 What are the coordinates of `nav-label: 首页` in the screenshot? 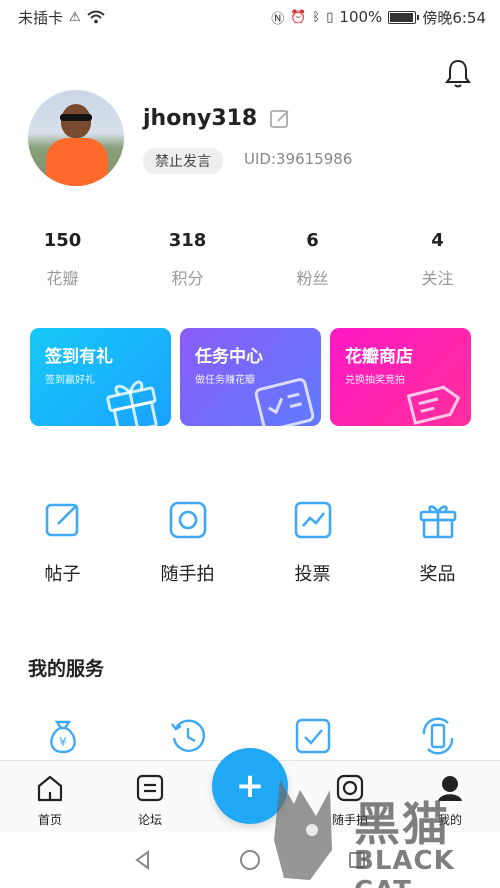 It's located at (49, 820).